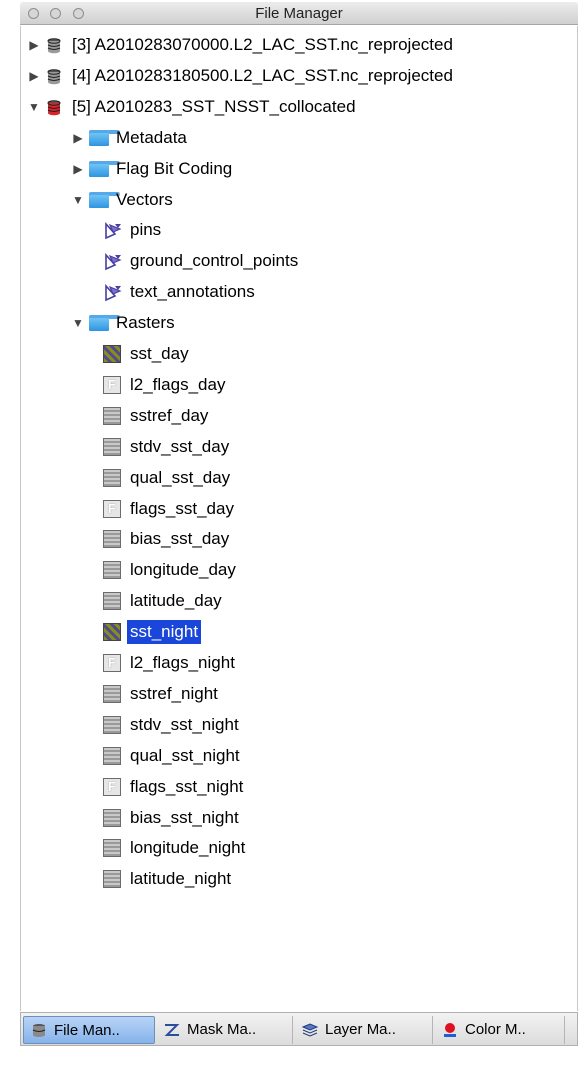 This screenshot has width=585, height=1067. I want to click on tab-label: Color M.., so click(495, 1029).